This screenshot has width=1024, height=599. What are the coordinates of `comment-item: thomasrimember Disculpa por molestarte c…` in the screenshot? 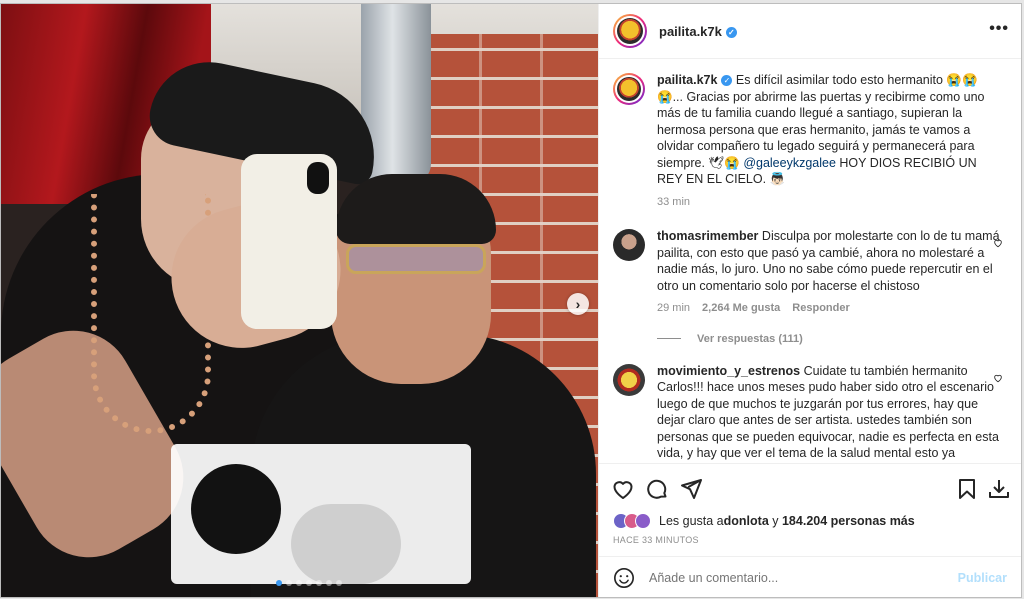 It's located at (810, 272).